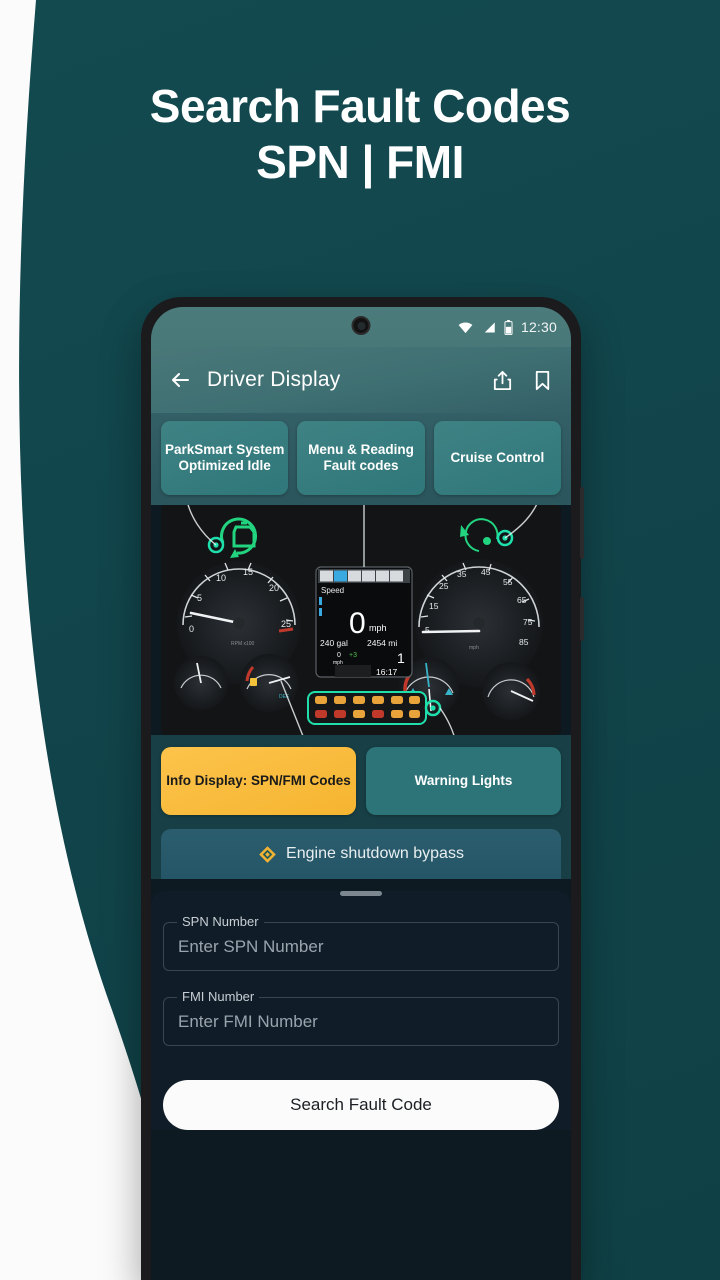 The image size is (720, 1280). I want to click on svg-text: 45, so click(486, 572).